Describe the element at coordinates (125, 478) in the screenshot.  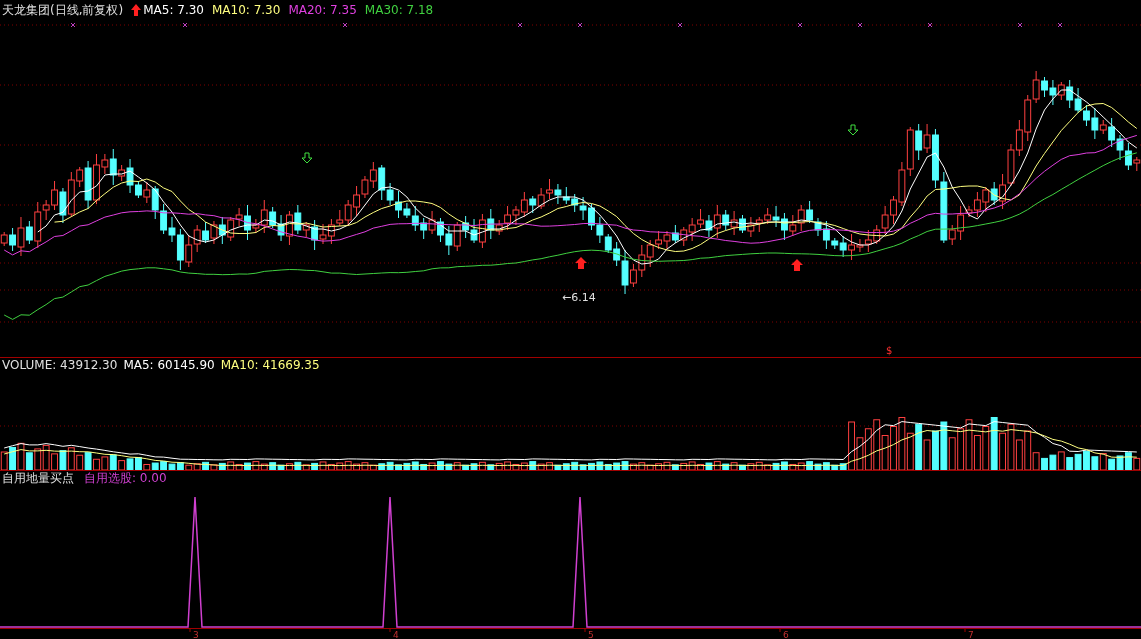
I see `indicator-readout: 自用选股: 0.00` at that location.